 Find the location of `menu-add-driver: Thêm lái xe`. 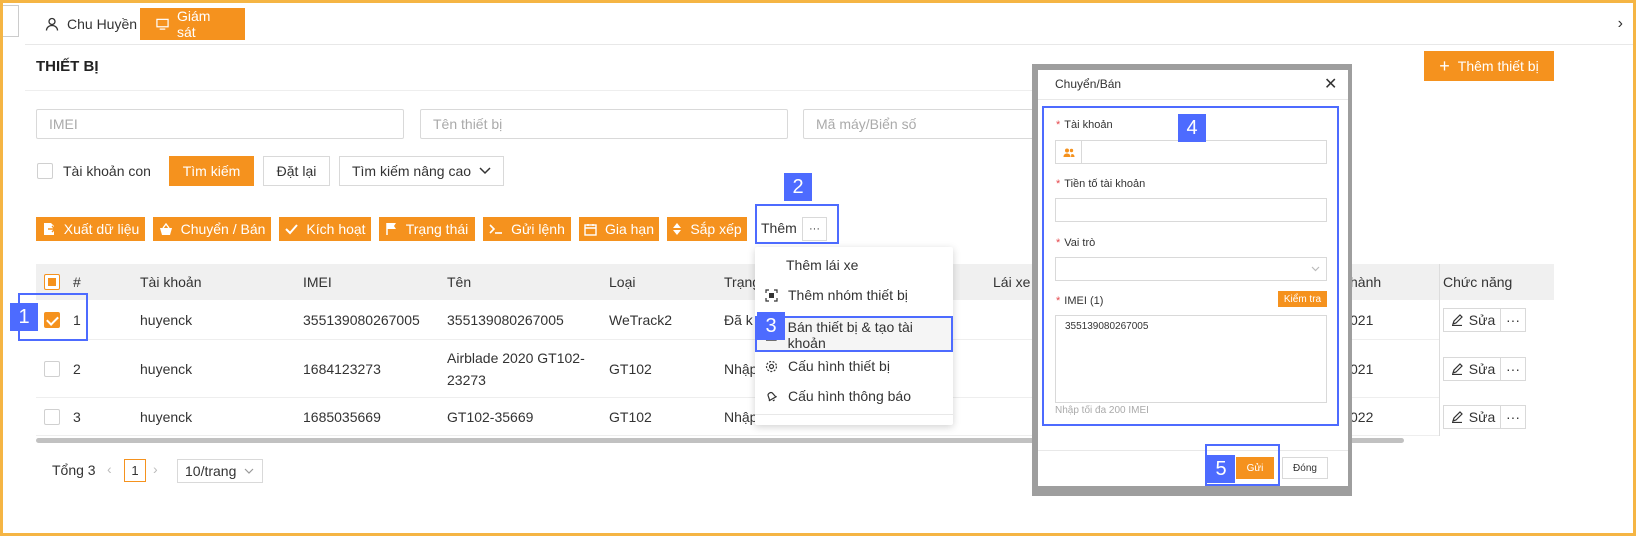

menu-add-driver: Thêm lái xe is located at coordinates (855, 265).